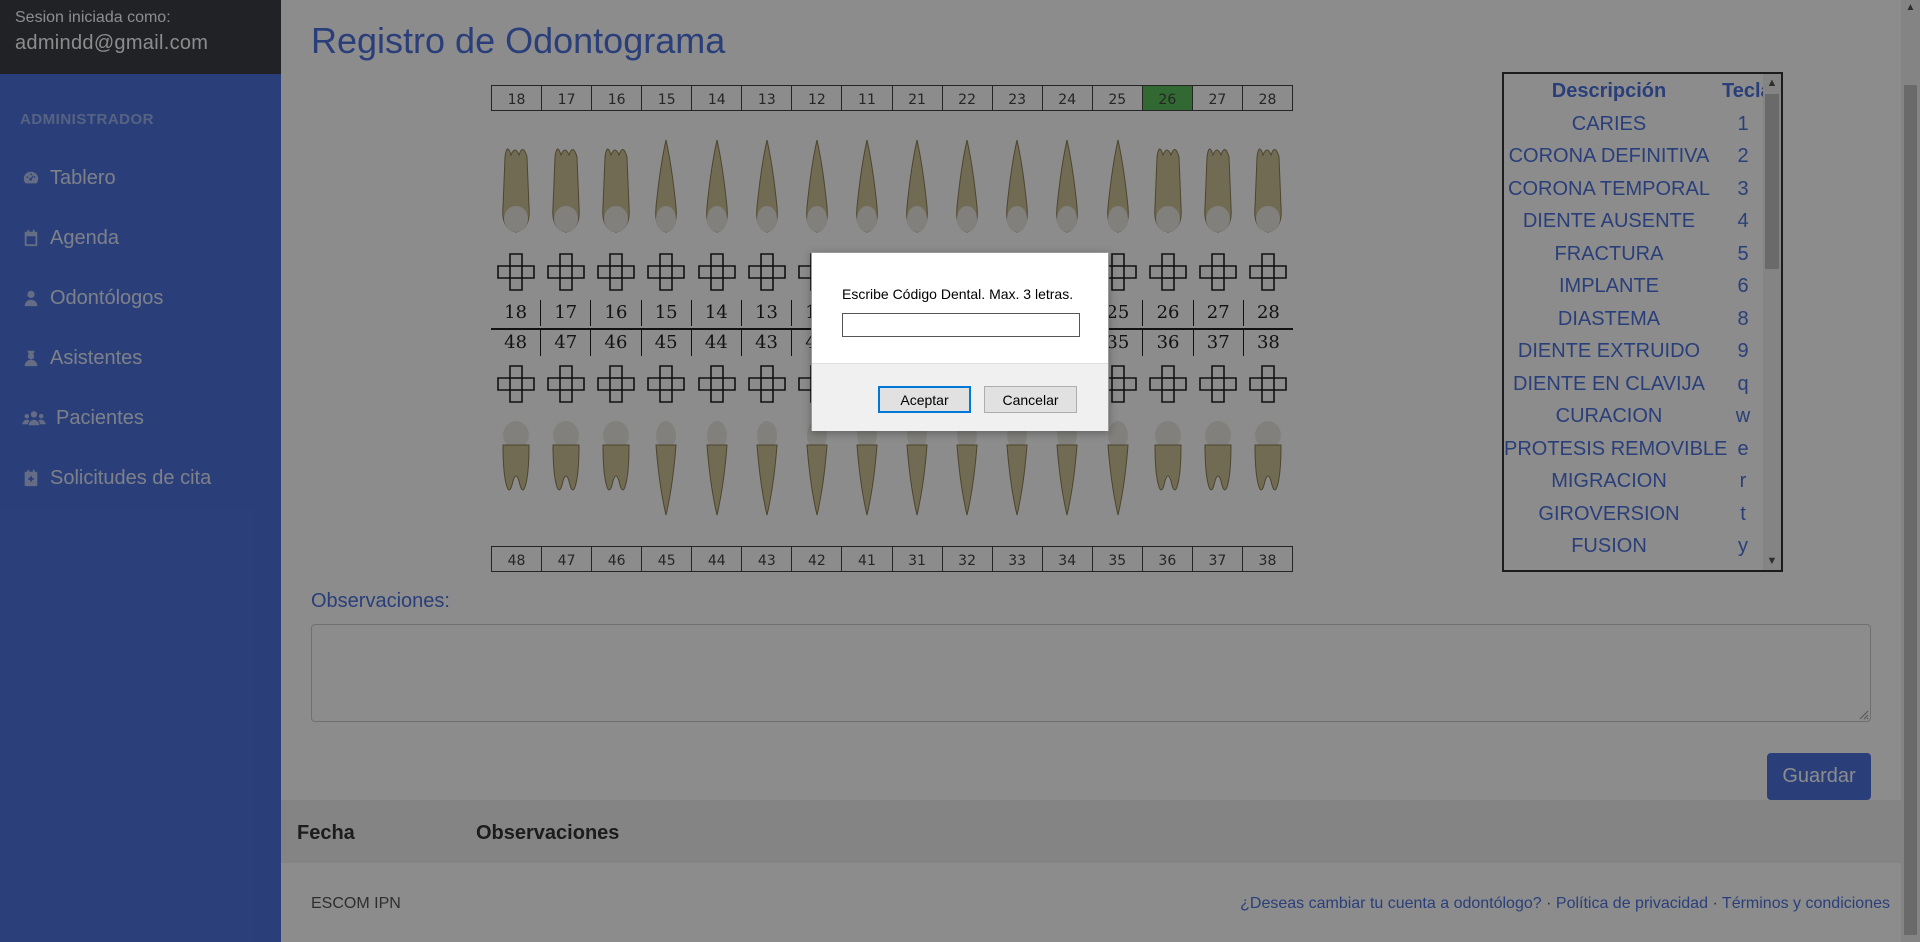 The width and height of the screenshot is (1920, 942). Describe the element at coordinates (958, 294) in the screenshot. I see `dialog-message: Escribe Código Dental. Max. 3 letras.` at that location.